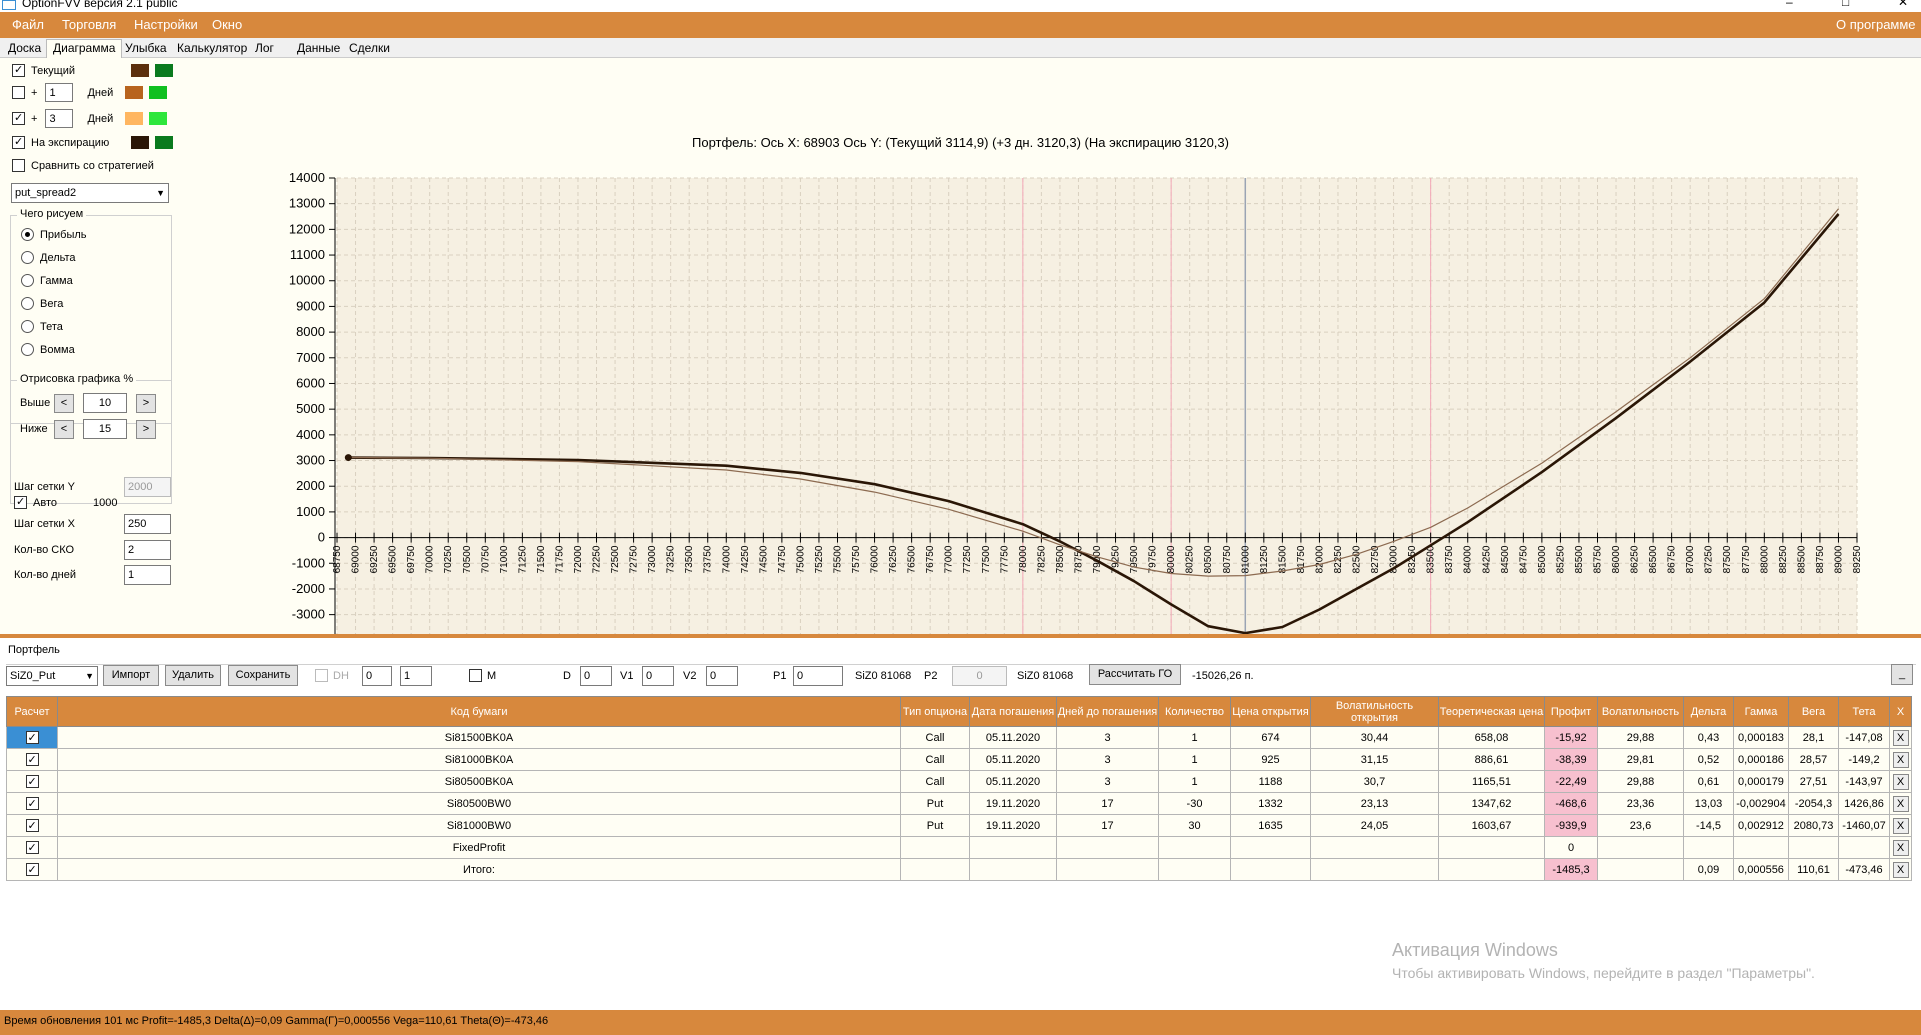 This screenshot has width=1921, height=1035. I want to click on column-header: Тип опциона, so click(935, 711).